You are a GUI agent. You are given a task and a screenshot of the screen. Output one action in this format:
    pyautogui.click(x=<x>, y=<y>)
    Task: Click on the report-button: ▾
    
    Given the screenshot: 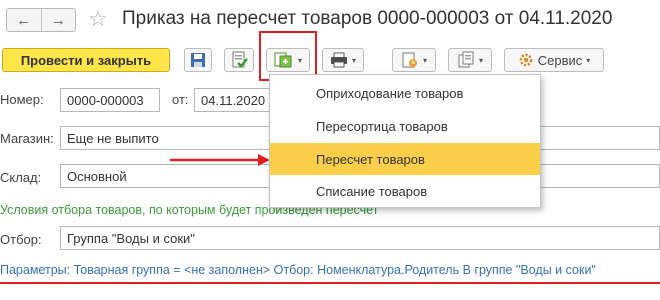 What is the action you would take?
    pyautogui.click(x=414, y=60)
    